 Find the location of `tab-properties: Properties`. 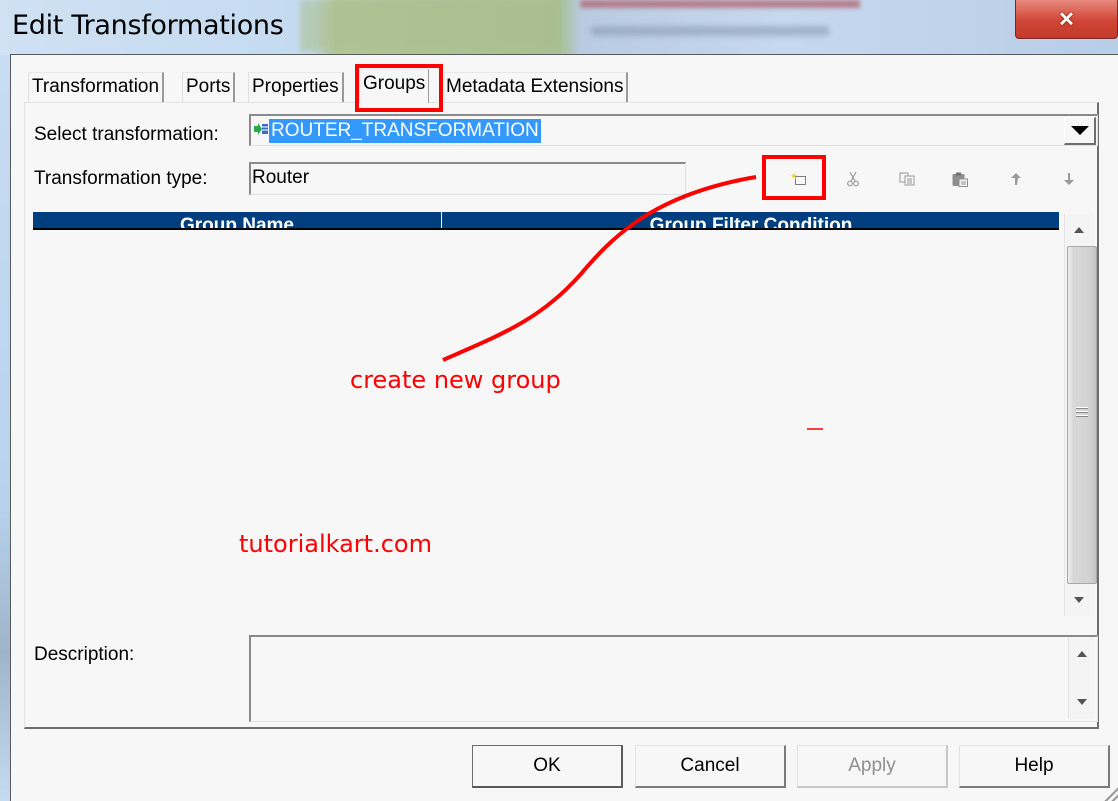

tab-properties: Properties is located at coordinates (296, 87).